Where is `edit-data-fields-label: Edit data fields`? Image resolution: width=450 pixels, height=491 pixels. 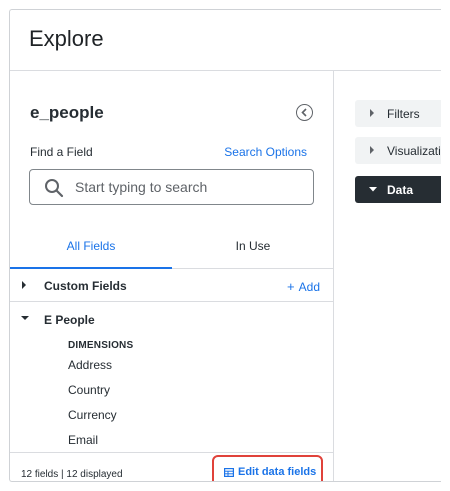
edit-data-fields-label: Edit data fields is located at coordinates (277, 472).